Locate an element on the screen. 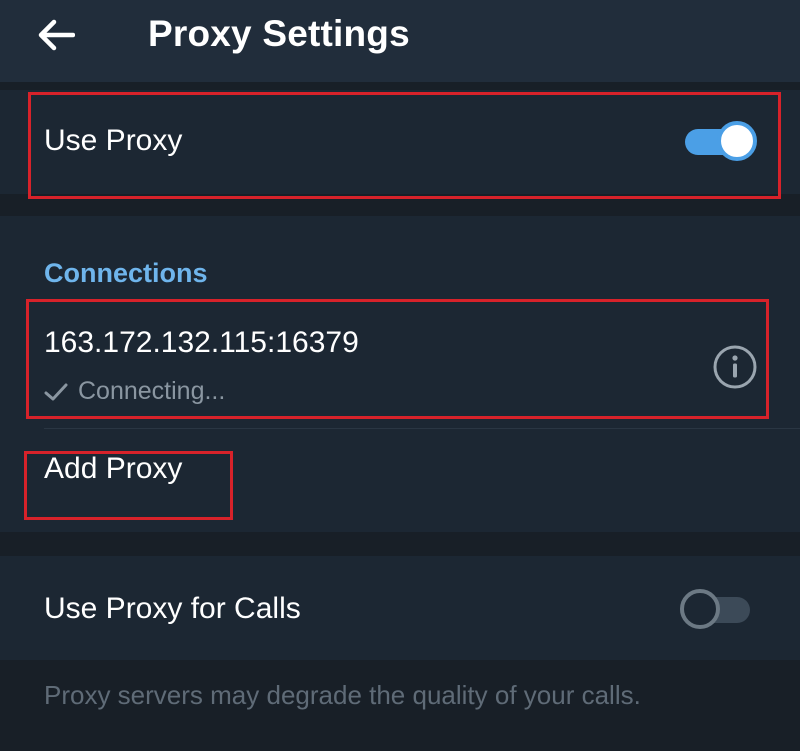 The width and height of the screenshot is (800, 751). page-title: Proxy Settings is located at coordinates (279, 33).